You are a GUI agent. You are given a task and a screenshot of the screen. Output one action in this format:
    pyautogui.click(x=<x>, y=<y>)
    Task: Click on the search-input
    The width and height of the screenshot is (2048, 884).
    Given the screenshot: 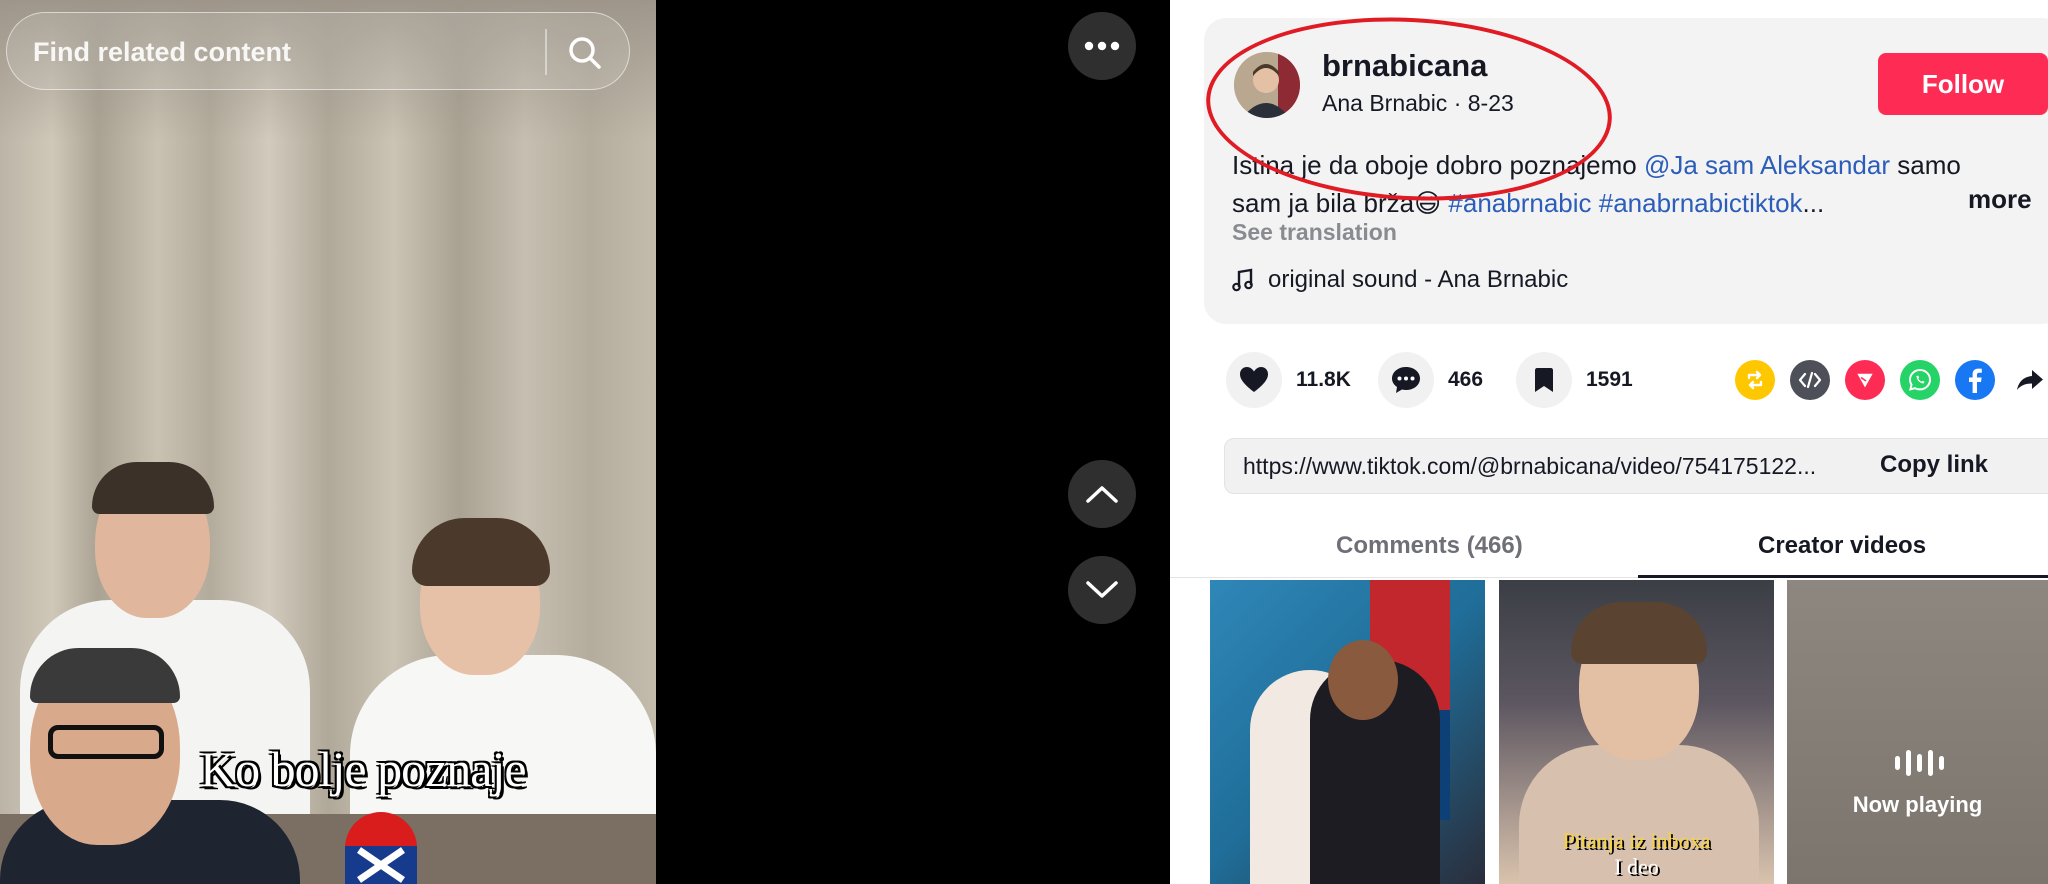 What is the action you would take?
    pyautogui.click(x=283, y=52)
    